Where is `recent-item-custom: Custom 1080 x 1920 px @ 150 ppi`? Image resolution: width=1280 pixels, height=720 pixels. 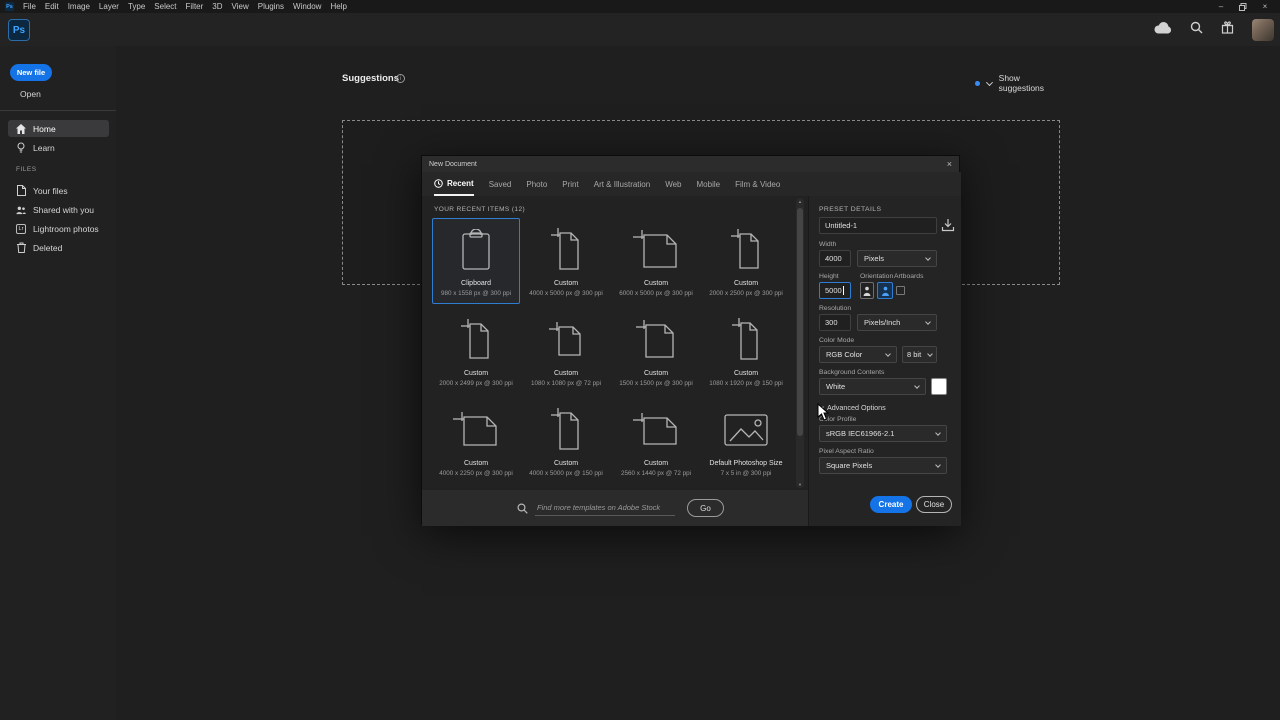 recent-item-custom: Custom 1080 x 1920 px @ 150 ppi is located at coordinates (746, 351).